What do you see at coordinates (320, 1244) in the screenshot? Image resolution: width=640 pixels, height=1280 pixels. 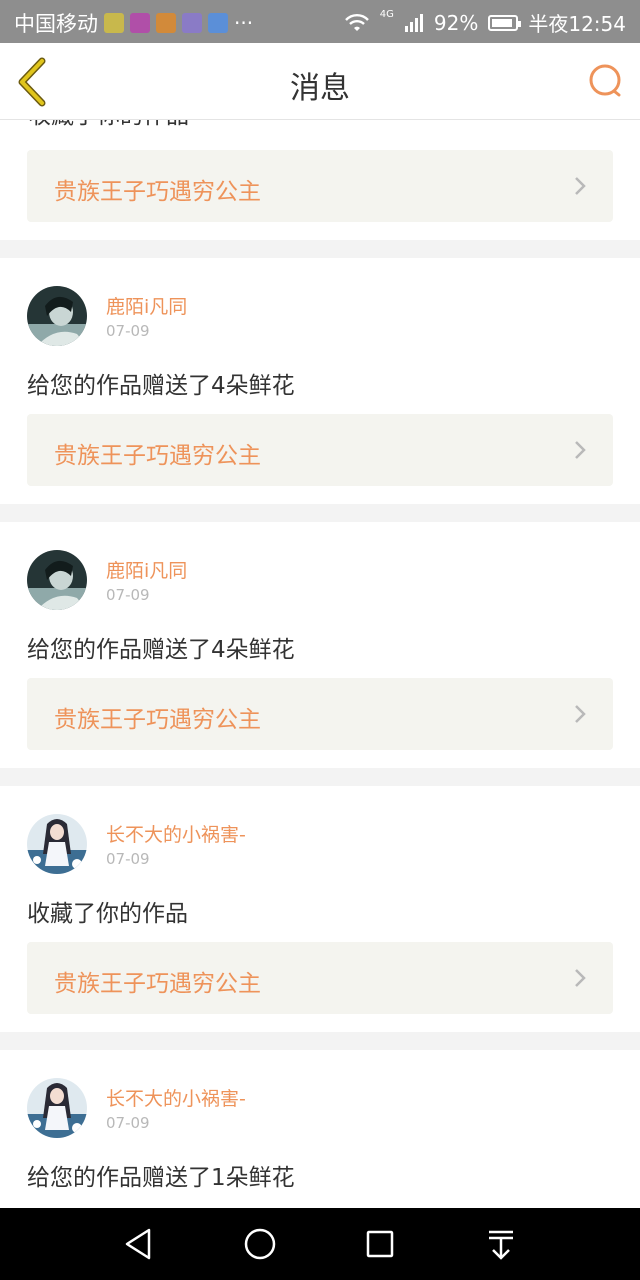 I see `system-nav-bar` at bounding box center [320, 1244].